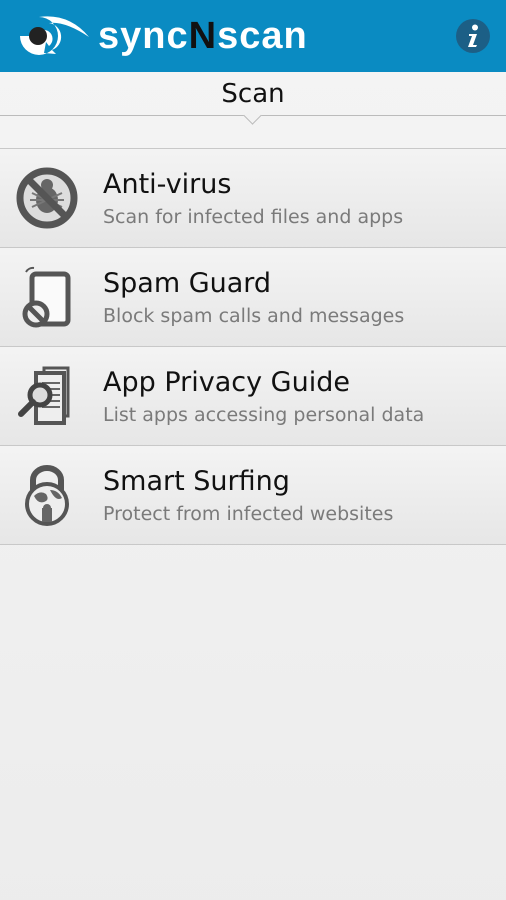 The image size is (506, 900). What do you see at coordinates (47, 198) in the screenshot?
I see `no-bug-icon` at bounding box center [47, 198].